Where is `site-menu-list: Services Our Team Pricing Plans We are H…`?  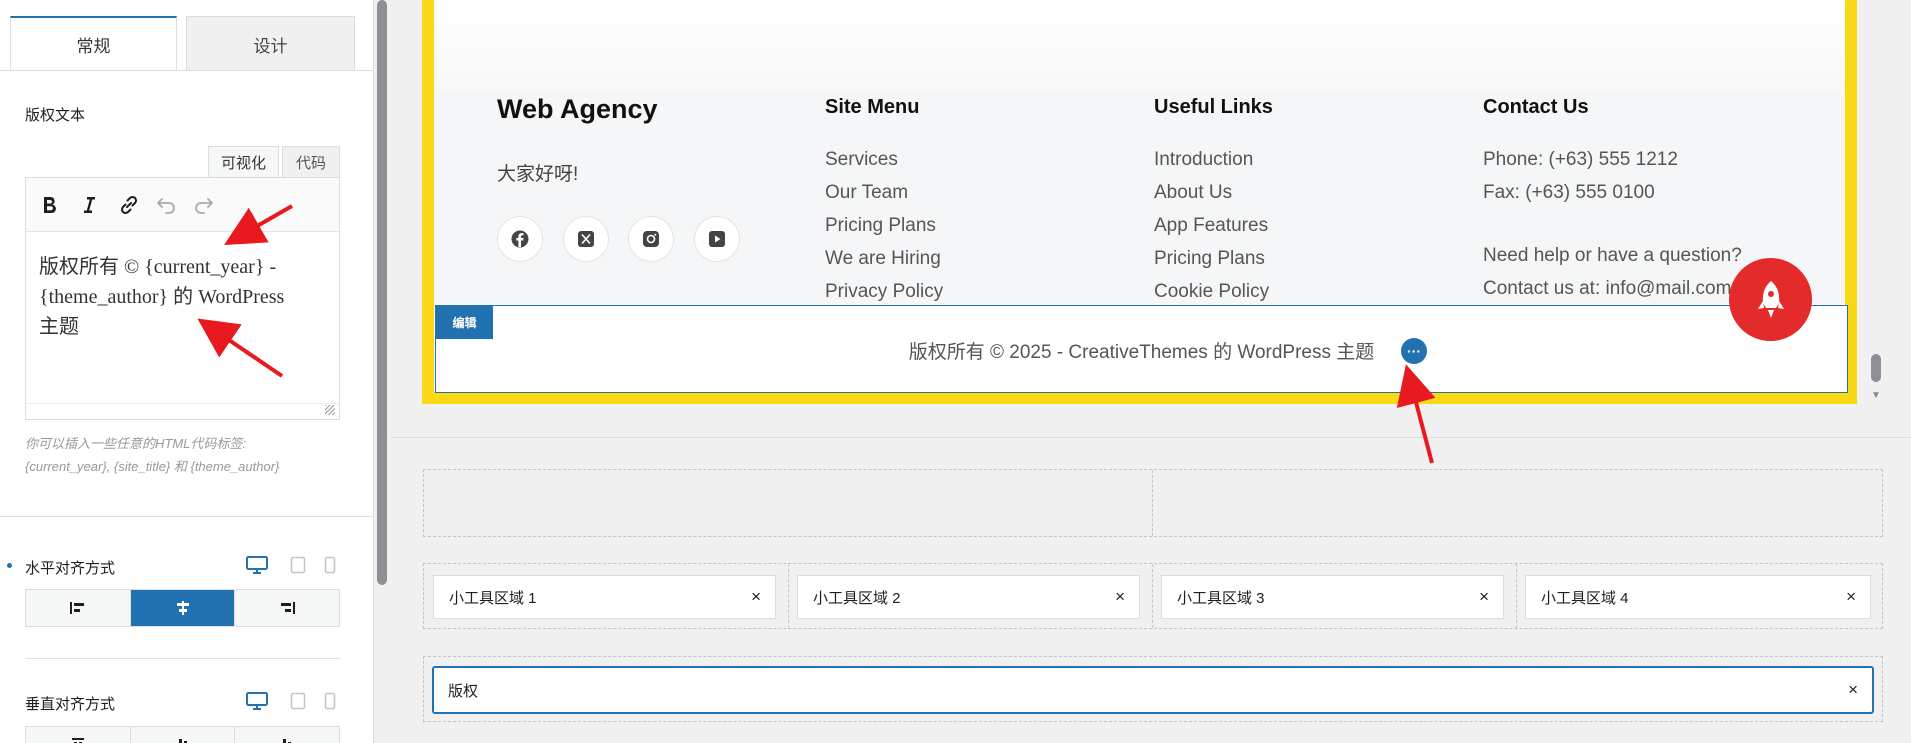
site-menu-list: Services Our Team Pricing Plans We are H… is located at coordinates (884, 225).